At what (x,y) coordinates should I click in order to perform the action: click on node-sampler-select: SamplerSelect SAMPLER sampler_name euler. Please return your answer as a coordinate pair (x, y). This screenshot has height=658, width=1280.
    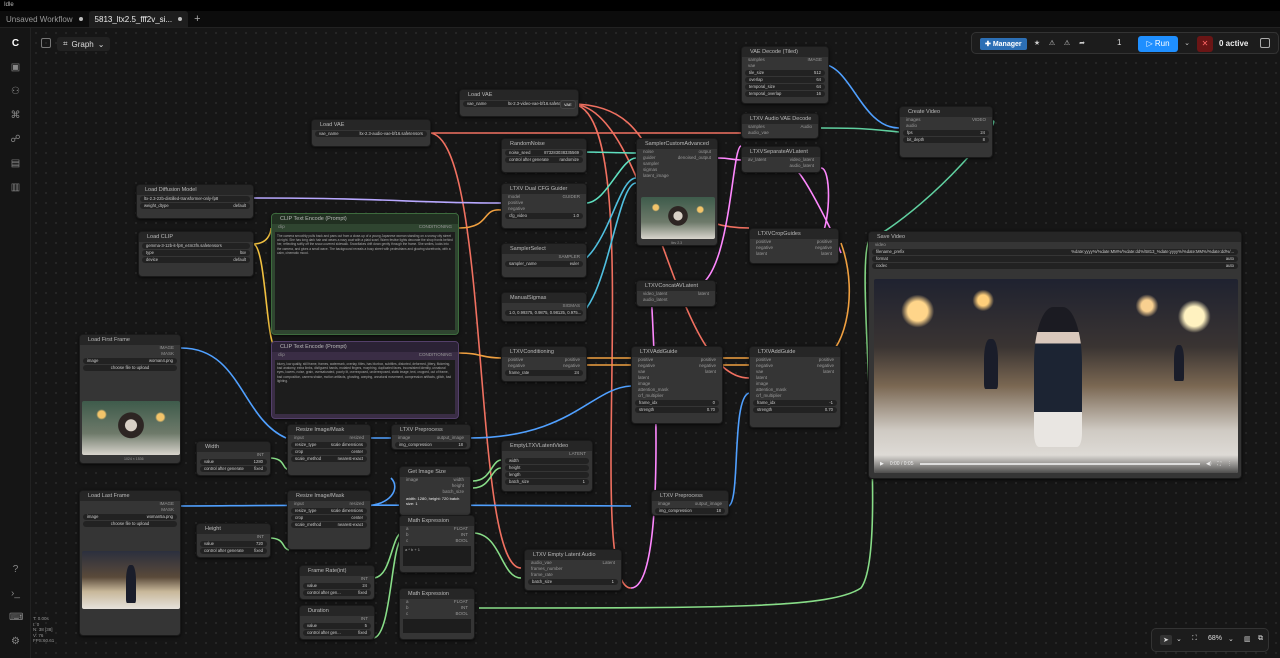
    Looking at the image, I should click on (544, 260).